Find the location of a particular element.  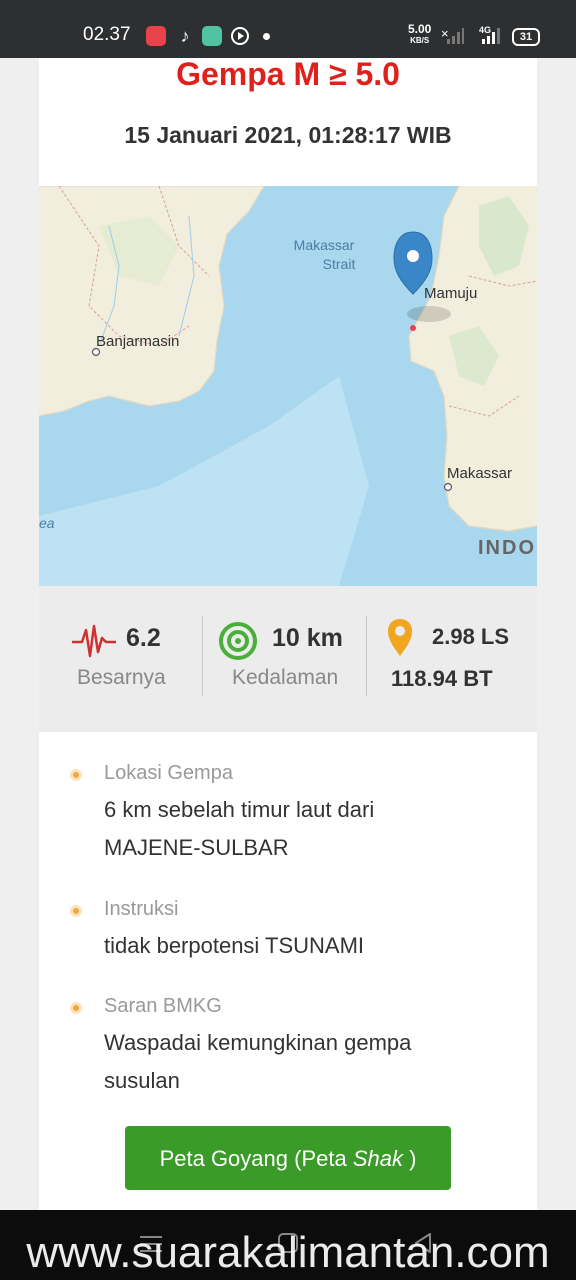

magnitude-label: Besarnya is located at coordinates (121, 677).